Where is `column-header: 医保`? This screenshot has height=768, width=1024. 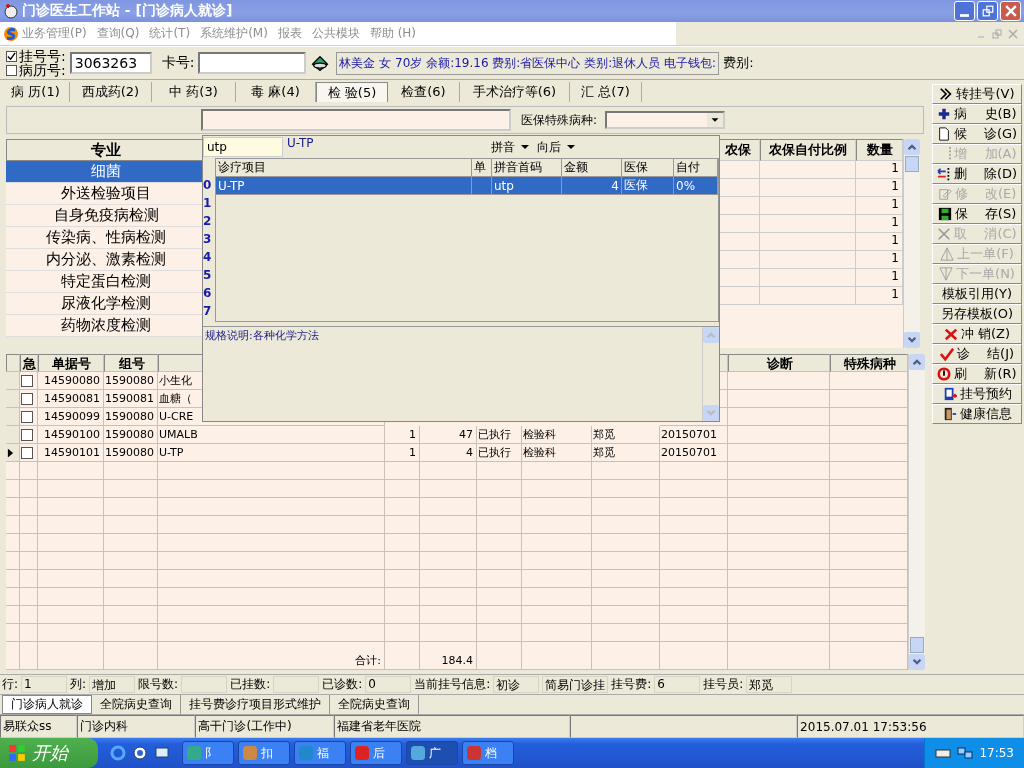 column-header: 医保 is located at coordinates (648, 168).